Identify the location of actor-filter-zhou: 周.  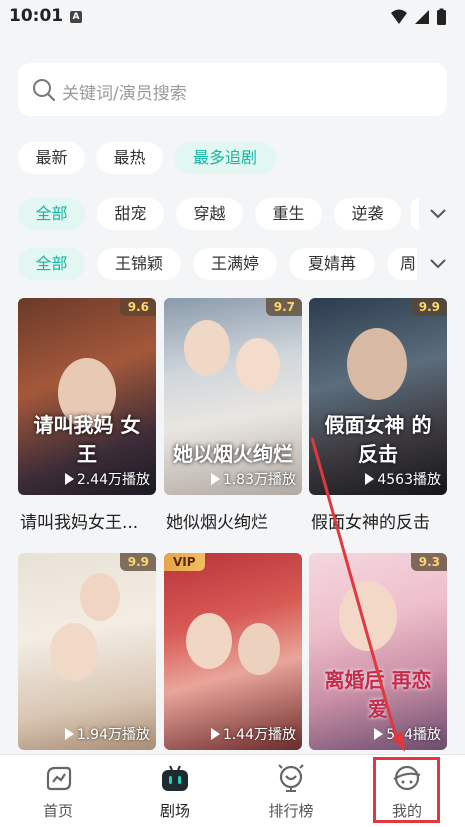
(402, 264).